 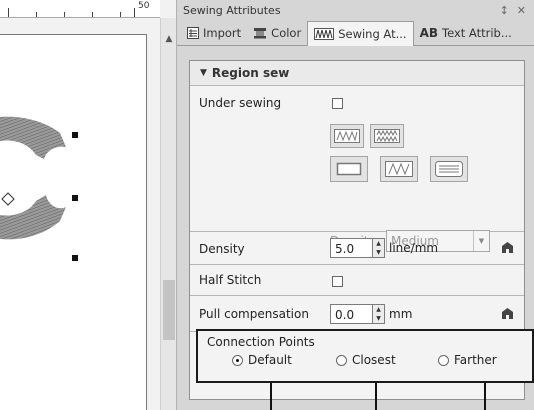 I want to click on panel-titlebar: Sewing Attributes ↕ ✕, so click(x=355, y=10).